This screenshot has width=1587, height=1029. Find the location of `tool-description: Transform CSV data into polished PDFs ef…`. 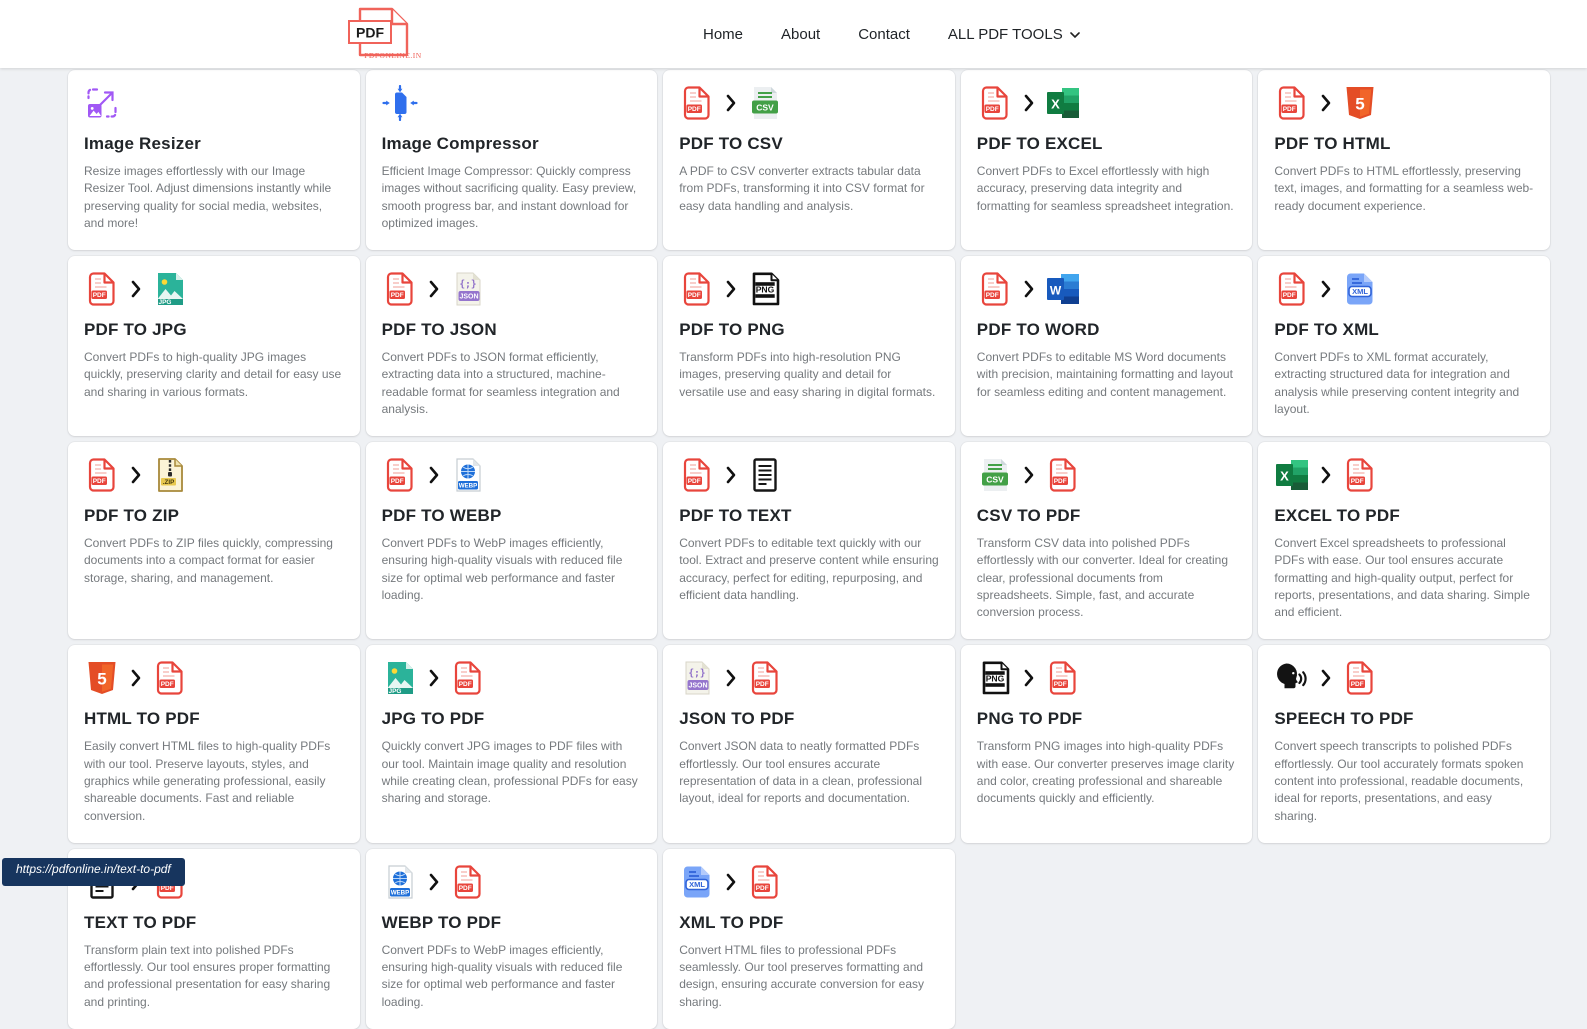

tool-description: Transform CSV data into polished PDFs ef… is located at coordinates (1102, 578).